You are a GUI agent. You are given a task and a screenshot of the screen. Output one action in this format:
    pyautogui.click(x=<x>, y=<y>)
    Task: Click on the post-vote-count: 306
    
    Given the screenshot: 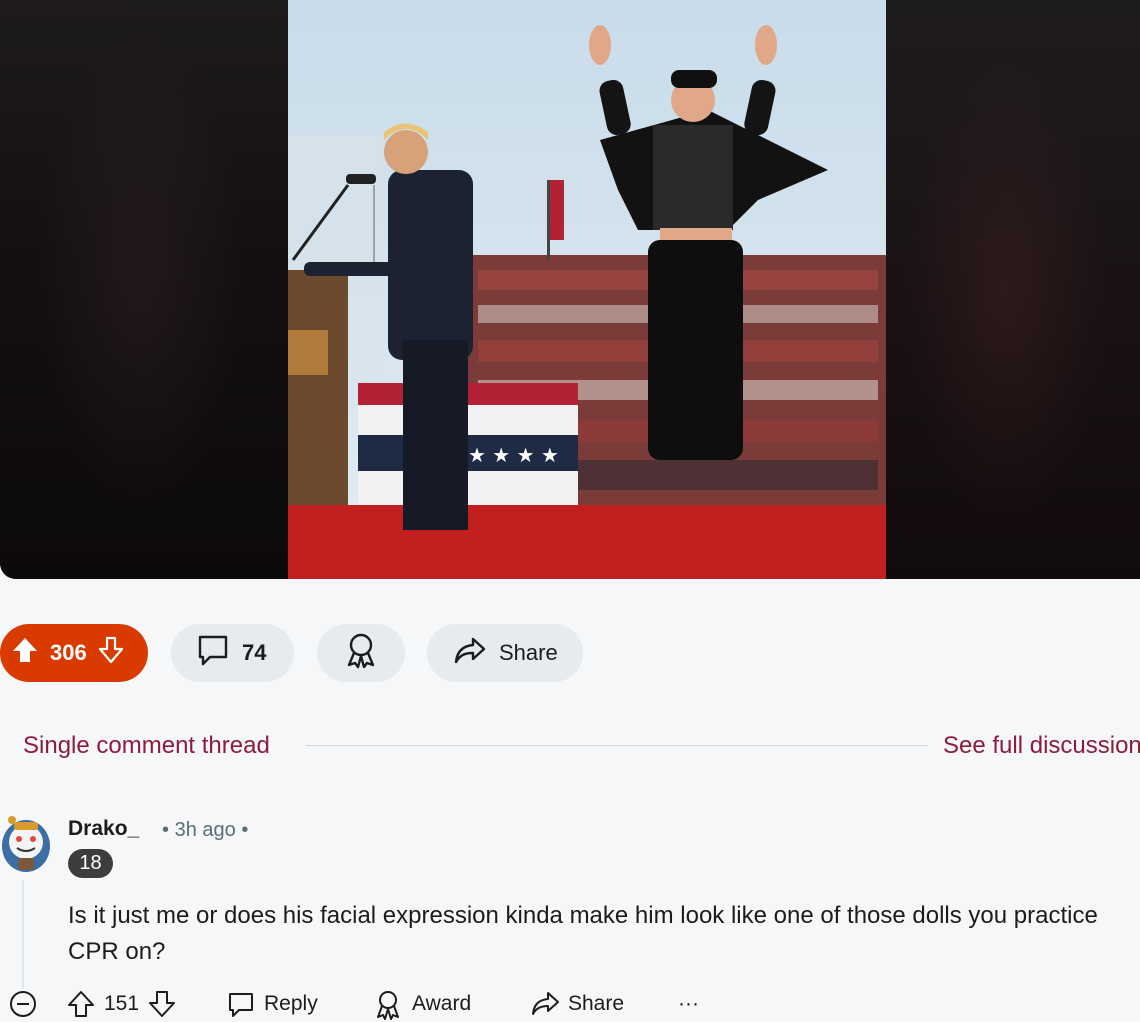 What is the action you would take?
    pyautogui.click(x=68, y=652)
    